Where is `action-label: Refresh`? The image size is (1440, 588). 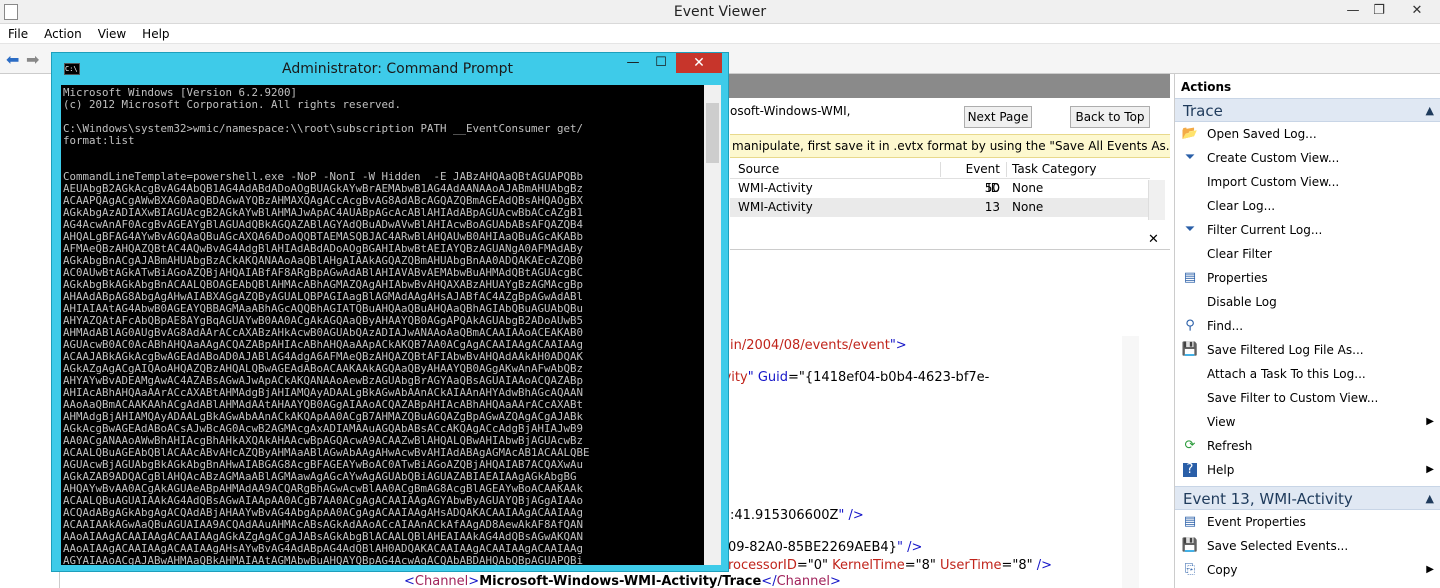
action-label: Refresh is located at coordinates (1230, 446).